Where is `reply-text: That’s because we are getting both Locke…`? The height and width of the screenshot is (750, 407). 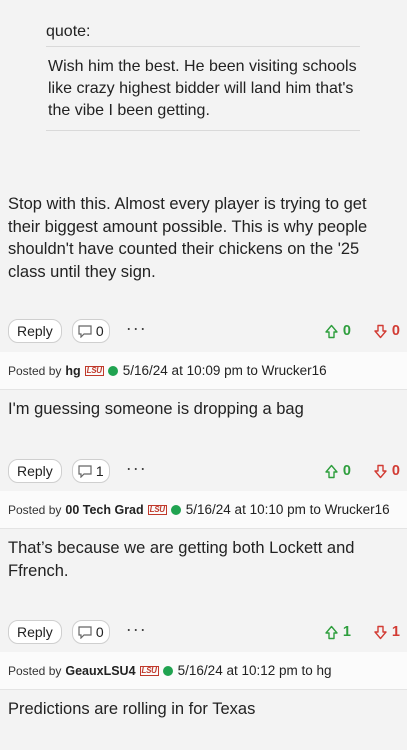 reply-text: That’s because we are getting both Locke… is located at coordinates (181, 559).